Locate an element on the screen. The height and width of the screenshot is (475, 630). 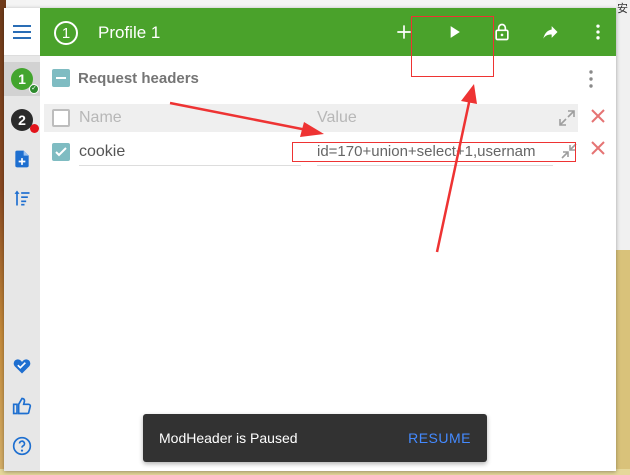
annotation-box-value is located at coordinates (434, 152).